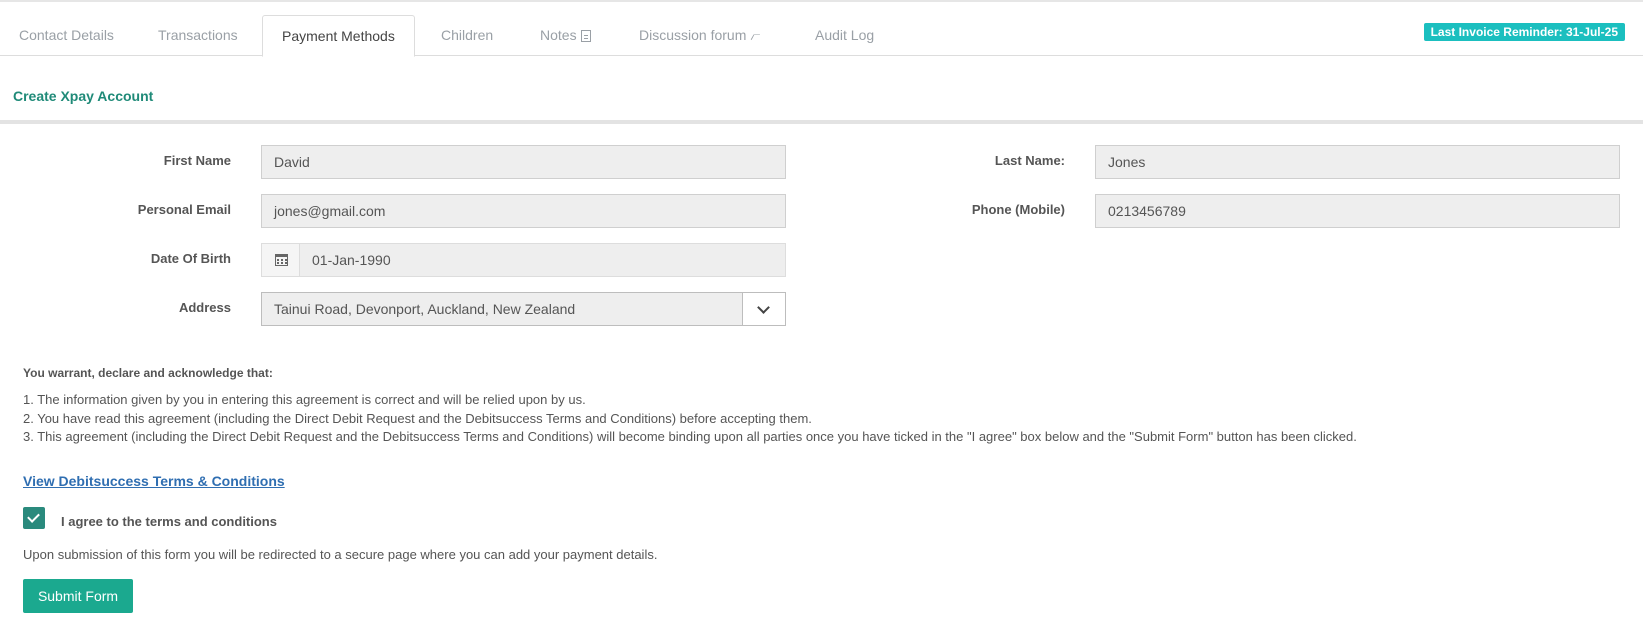 The width and height of the screenshot is (1643, 624). What do you see at coordinates (78, 596) in the screenshot?
I see `submit-button: Submit Form` at bounding box center [78, 596].